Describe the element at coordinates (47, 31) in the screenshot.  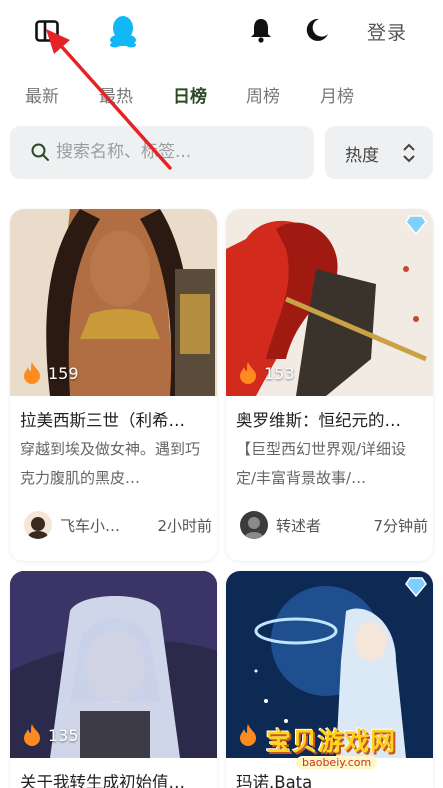
I see `sidebar-toggle-icon` at that location.